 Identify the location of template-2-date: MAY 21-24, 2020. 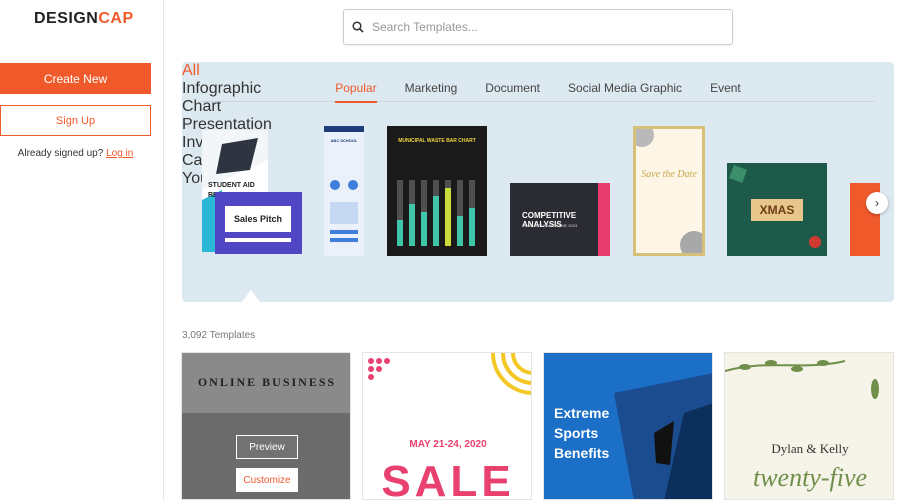
(448, 444).